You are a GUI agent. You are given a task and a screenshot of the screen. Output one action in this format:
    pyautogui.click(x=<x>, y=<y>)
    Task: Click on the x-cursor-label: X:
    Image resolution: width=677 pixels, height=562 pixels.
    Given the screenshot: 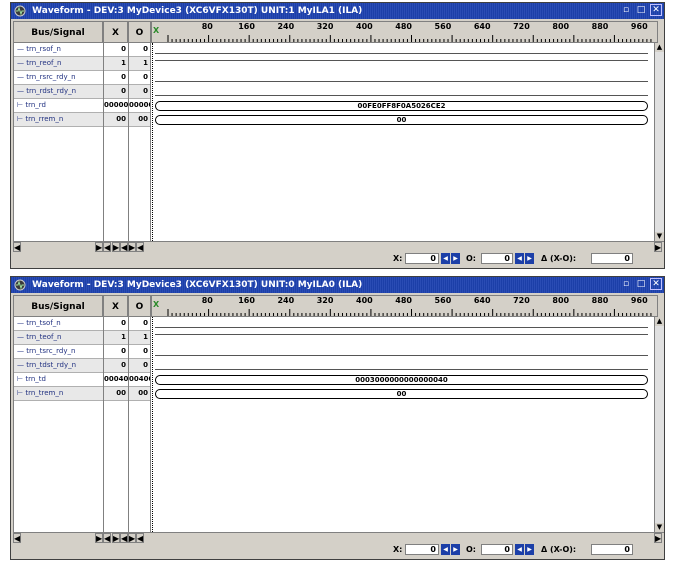 What is the action you would take?
    pyautogui.click(x=398, y=258)
    